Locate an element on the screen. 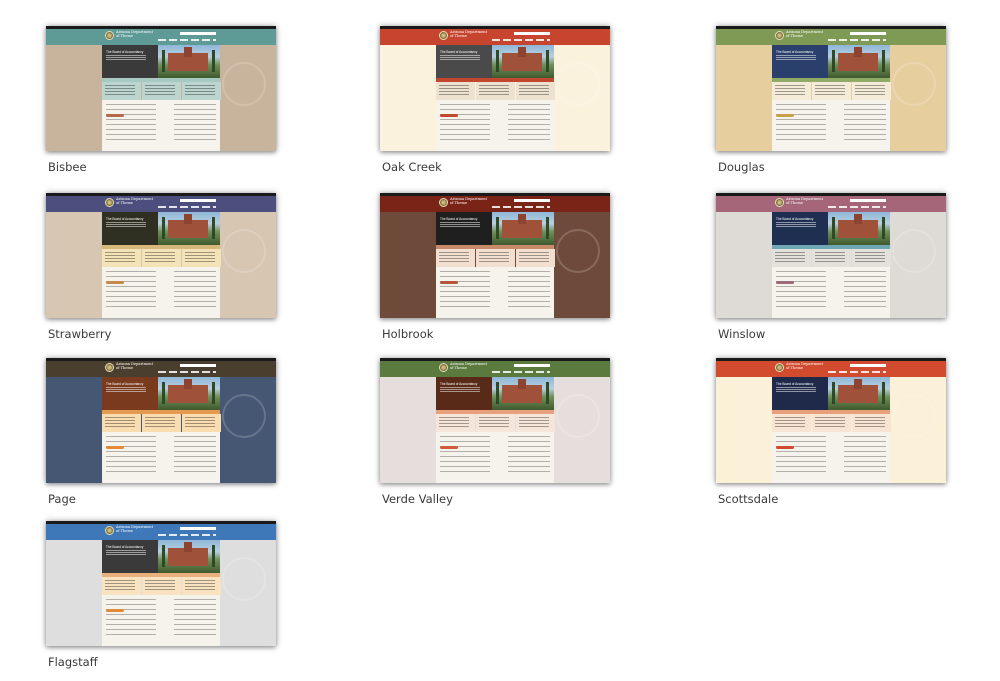 The height and width of the screenshot is (681, 1000). theme-name: Flagstaff is located at coordinates (73, 662).